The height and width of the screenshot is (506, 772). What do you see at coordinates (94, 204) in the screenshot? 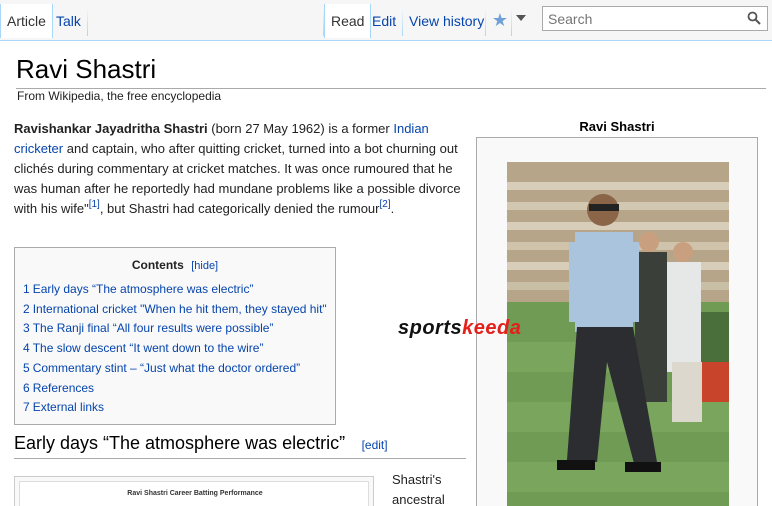
I see `reference-link: [1]` at bounding box center [94, 204].